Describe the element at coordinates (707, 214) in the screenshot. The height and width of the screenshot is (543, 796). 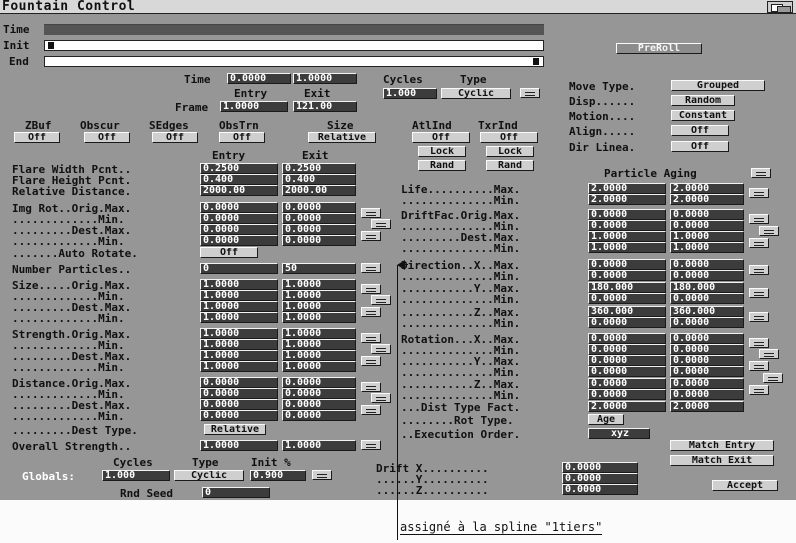
I see `drift-orig-max-b: 0.0000` at that location.